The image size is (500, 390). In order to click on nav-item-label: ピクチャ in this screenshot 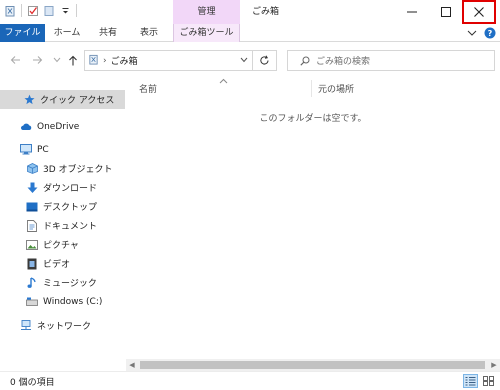, I will do `click(61, 246)`.